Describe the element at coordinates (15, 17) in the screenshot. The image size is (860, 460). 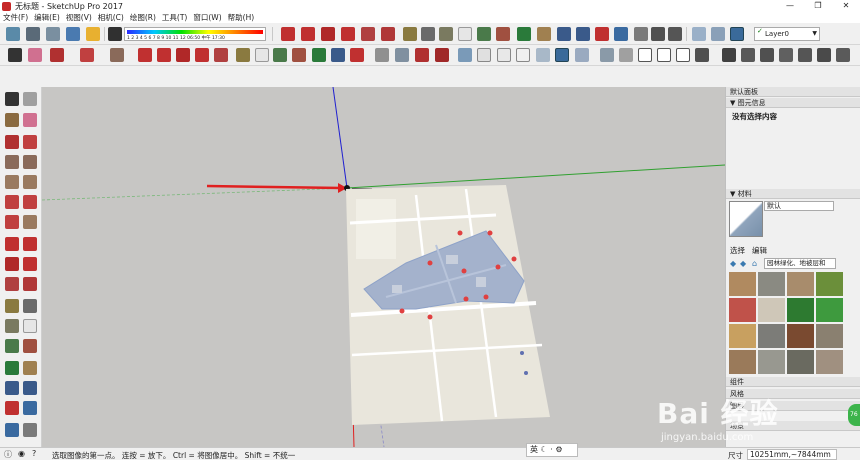
I see `menu-file: 文件(F)` at that location.